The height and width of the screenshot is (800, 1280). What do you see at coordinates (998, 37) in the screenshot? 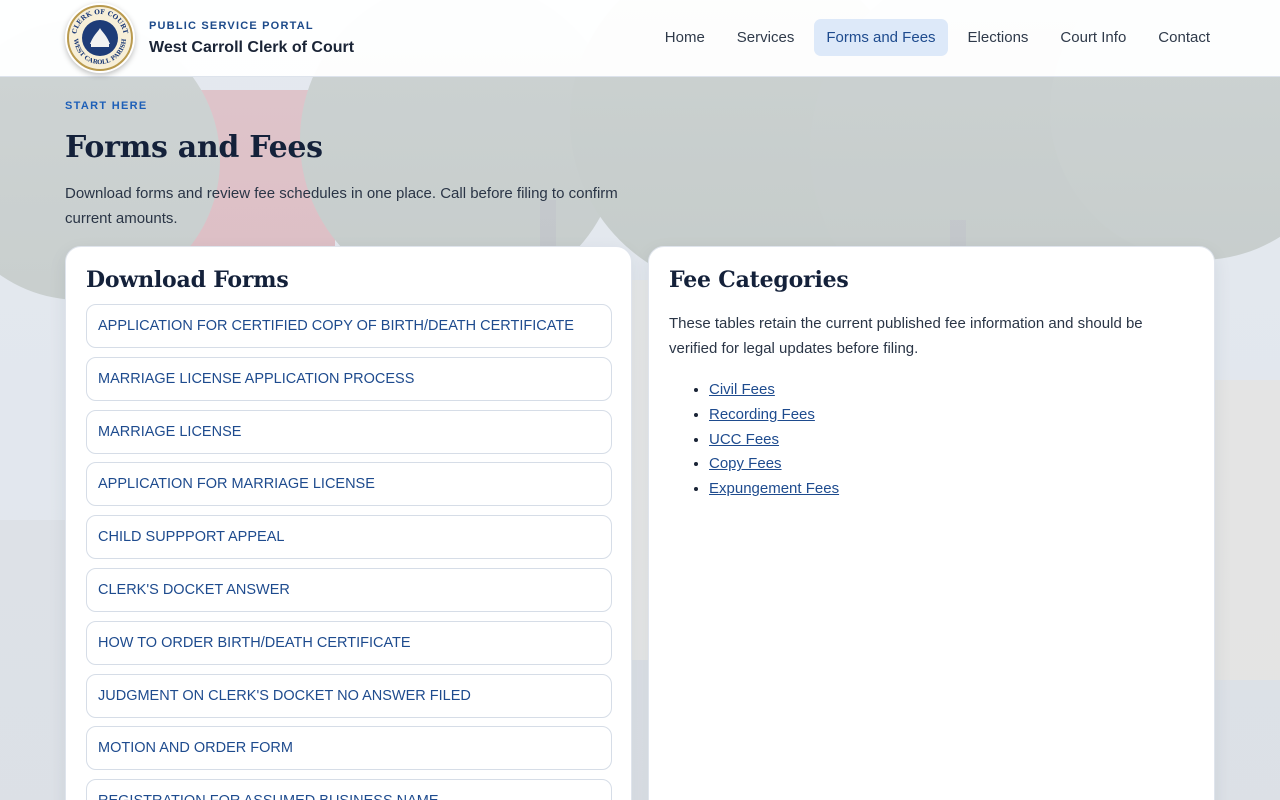
I see `nav-elections: Elections` at bounding box center [998, 37].